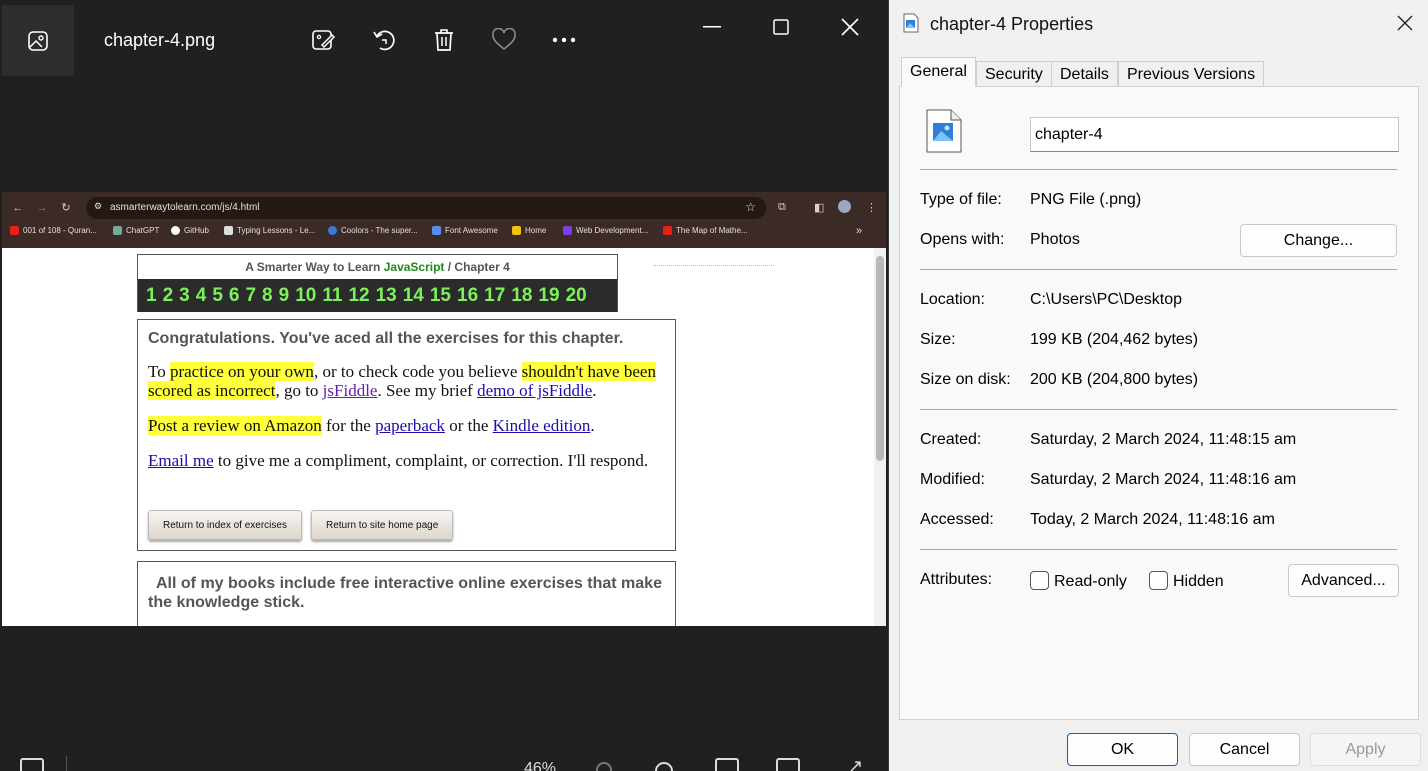 This screenshot has width=1428, height=771. I want to click on actual-size-icon, so click(788, 764).